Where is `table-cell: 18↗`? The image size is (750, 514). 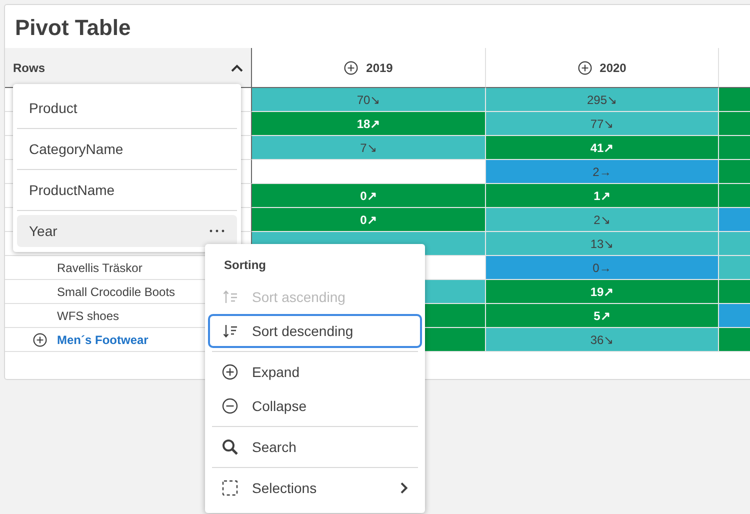
table-cell: 18↗ is located at coordinates (369, 124).